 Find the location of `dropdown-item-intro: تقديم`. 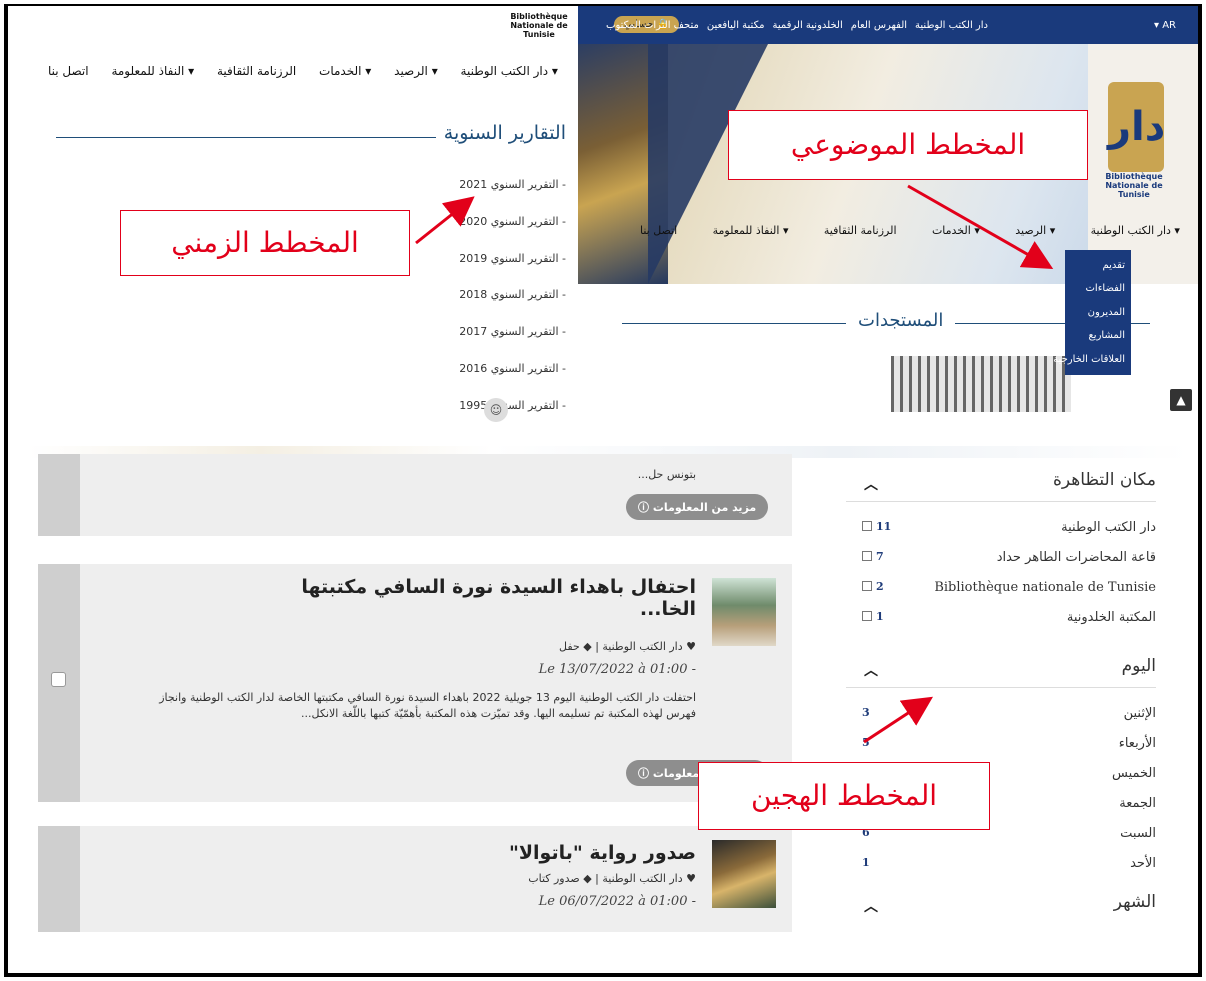

dropdown-item-intro: تقديم is located at coordinates (1098, 265).